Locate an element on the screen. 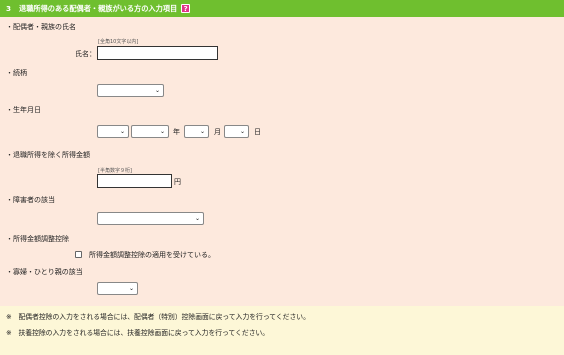 This screenshot has height=355, width=564. spouse-name-field-label: 氏名： is located at coordinates (85, 54).